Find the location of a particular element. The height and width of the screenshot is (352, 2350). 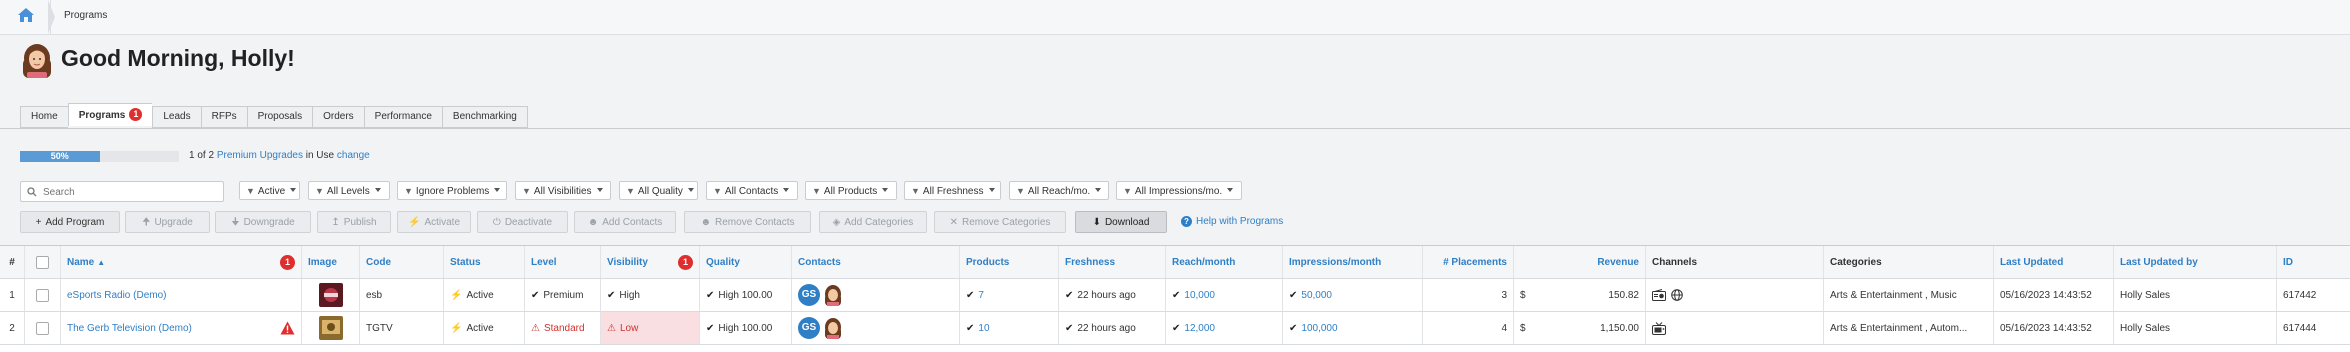

contacts-cell: GS is located at coordinates (876, 295).